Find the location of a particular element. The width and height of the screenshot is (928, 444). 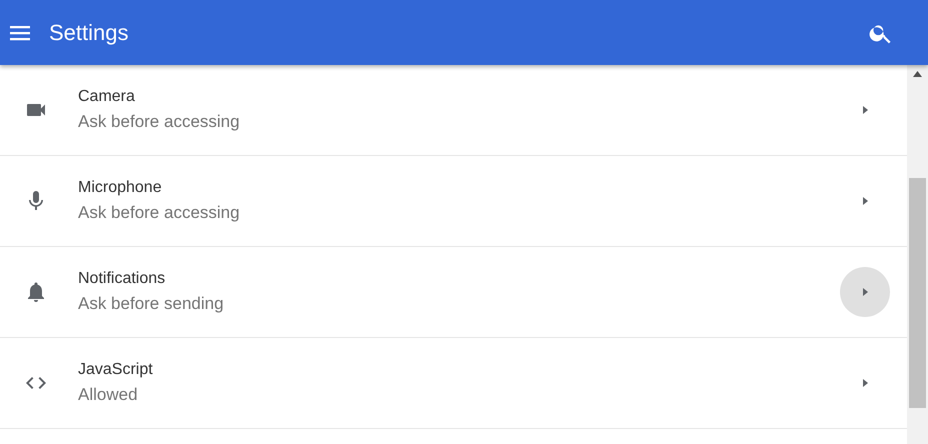

setting-status: Allowed is located at coordinates (108, 395).